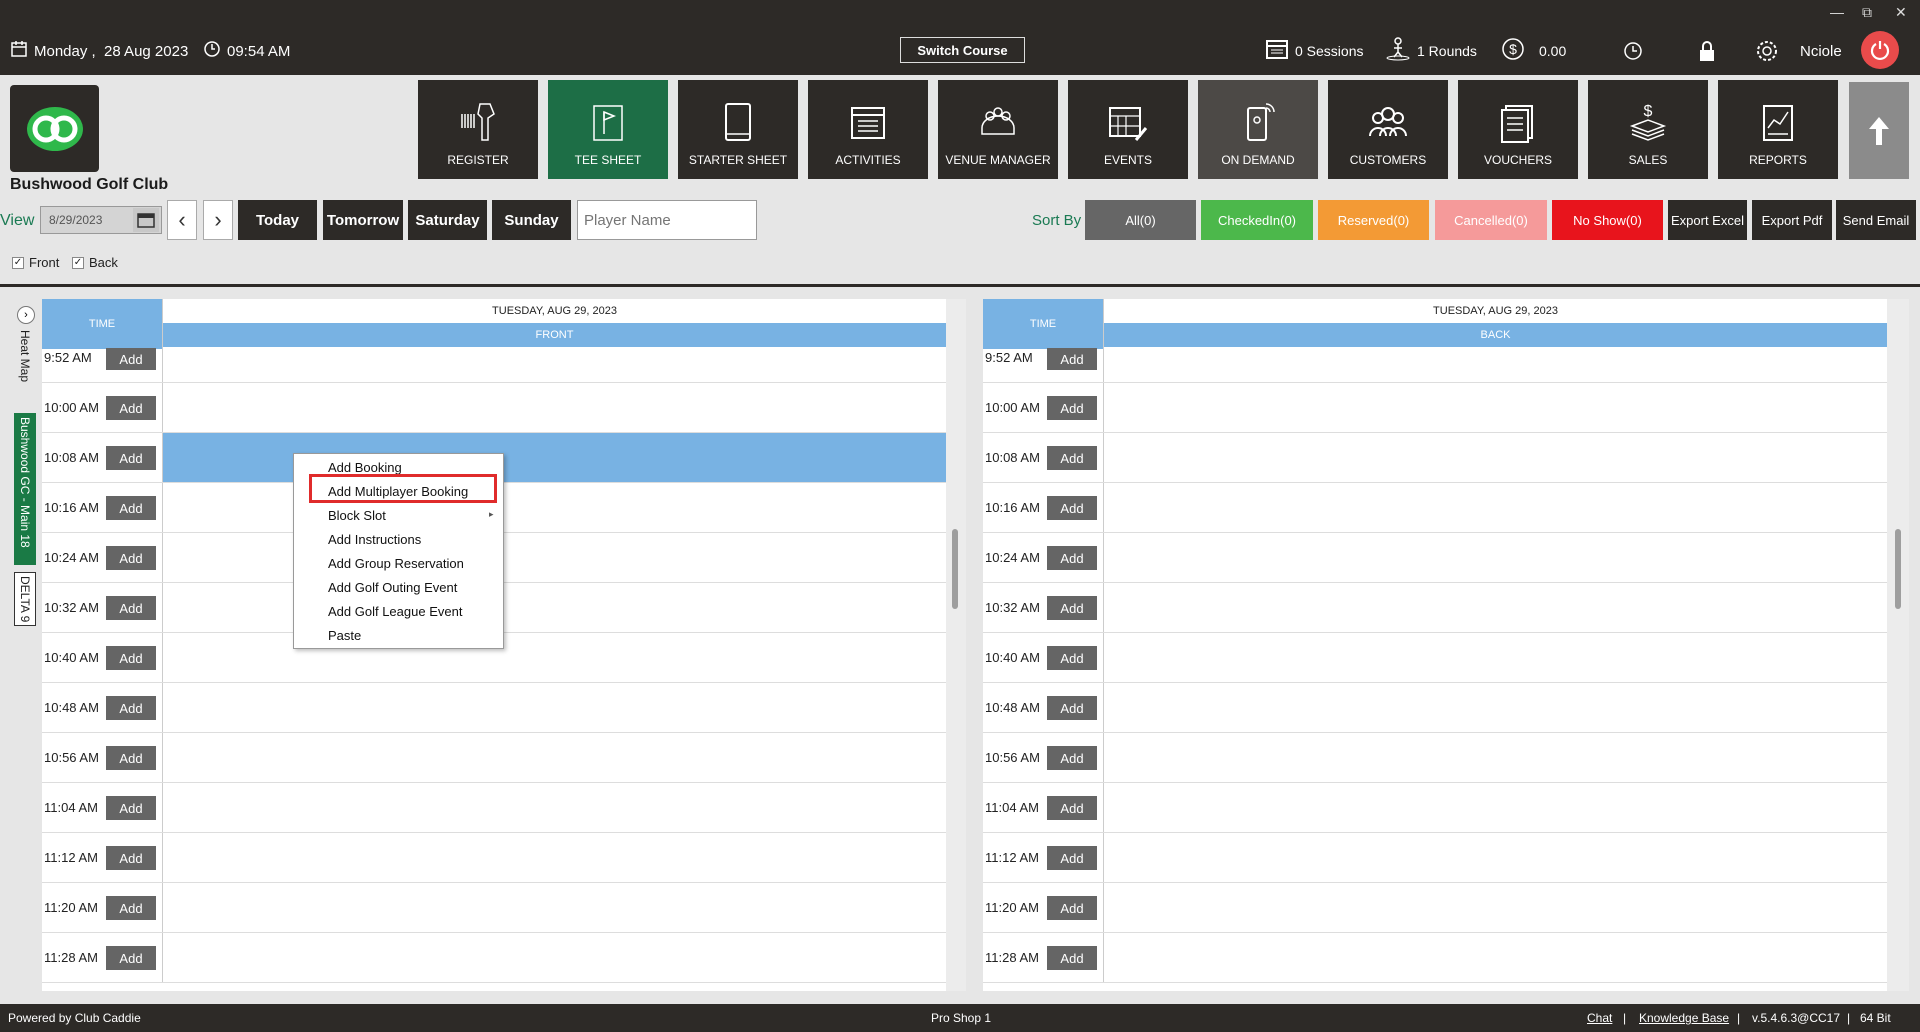 Image resolution: width=1920 pixels, height=1032 pixels. Describe the element at coordinates (344, 635) in the screenshot. I see `menu-item-paste: Paste` at that location.